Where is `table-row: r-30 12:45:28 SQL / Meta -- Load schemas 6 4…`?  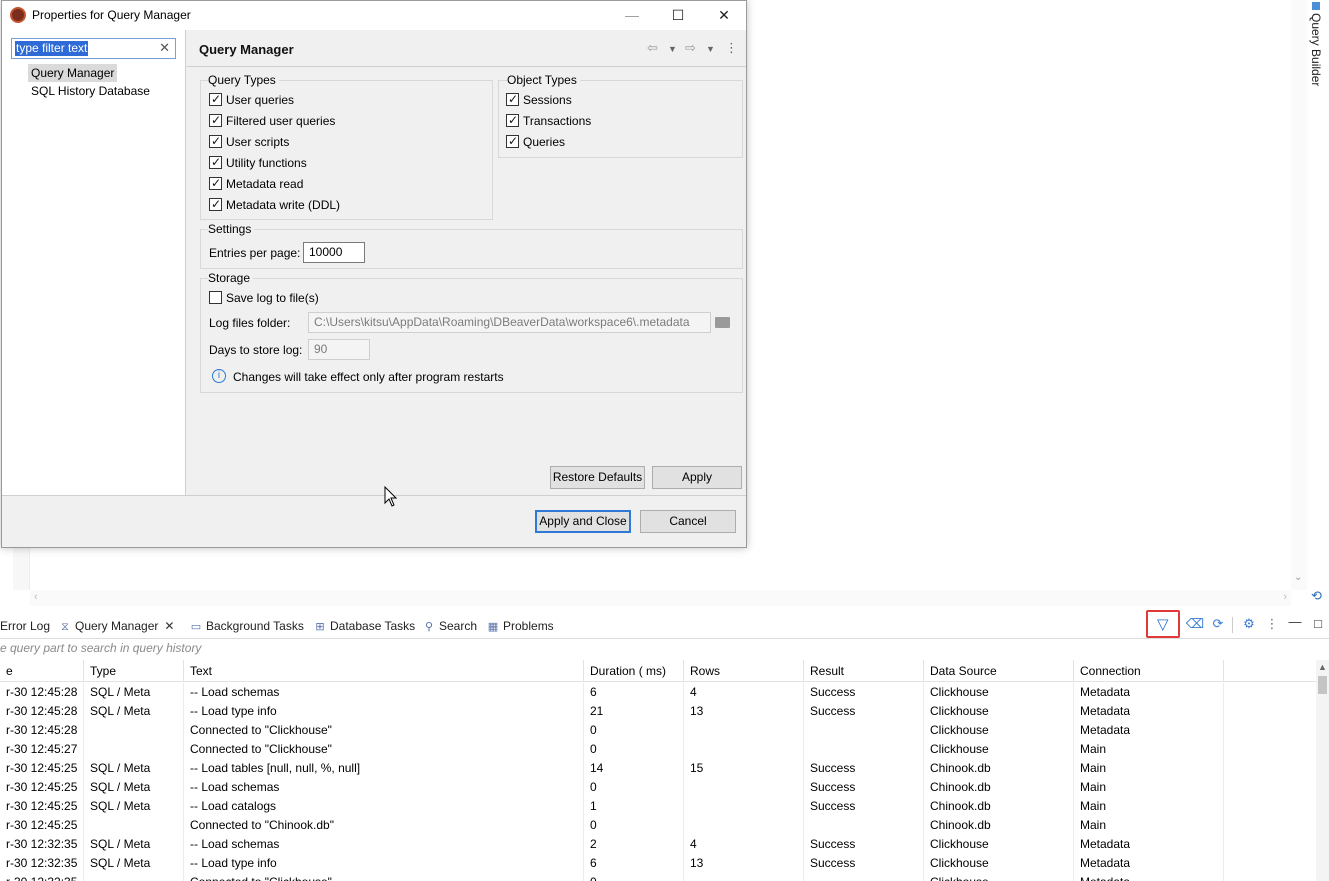
table-row: r-30 12:45:28 SQL / Meta -- Load schemas 6 4… is located at coordinates (658, 692).